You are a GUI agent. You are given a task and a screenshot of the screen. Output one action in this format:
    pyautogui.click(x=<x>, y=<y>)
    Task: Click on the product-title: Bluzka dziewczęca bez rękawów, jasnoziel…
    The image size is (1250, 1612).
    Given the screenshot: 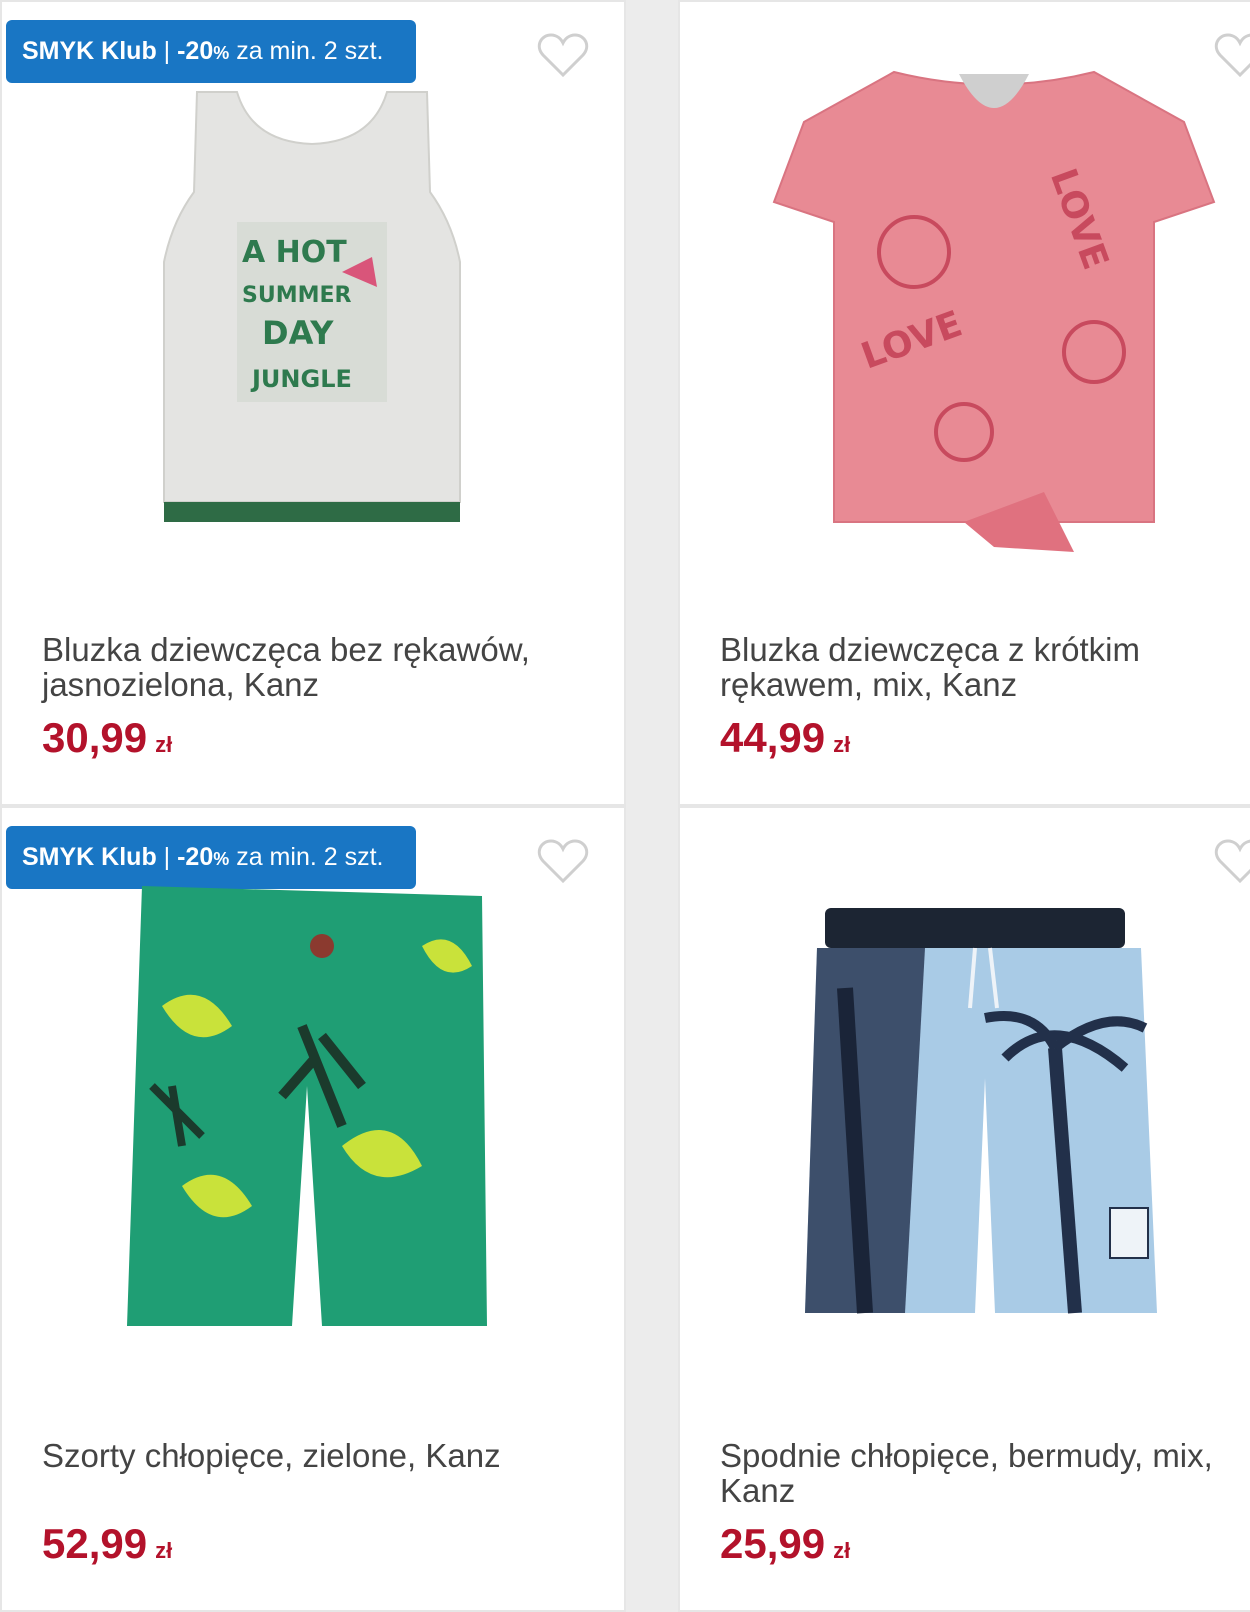 What is the action you would take?
    pyautogui.click(x=307, y=667)
    